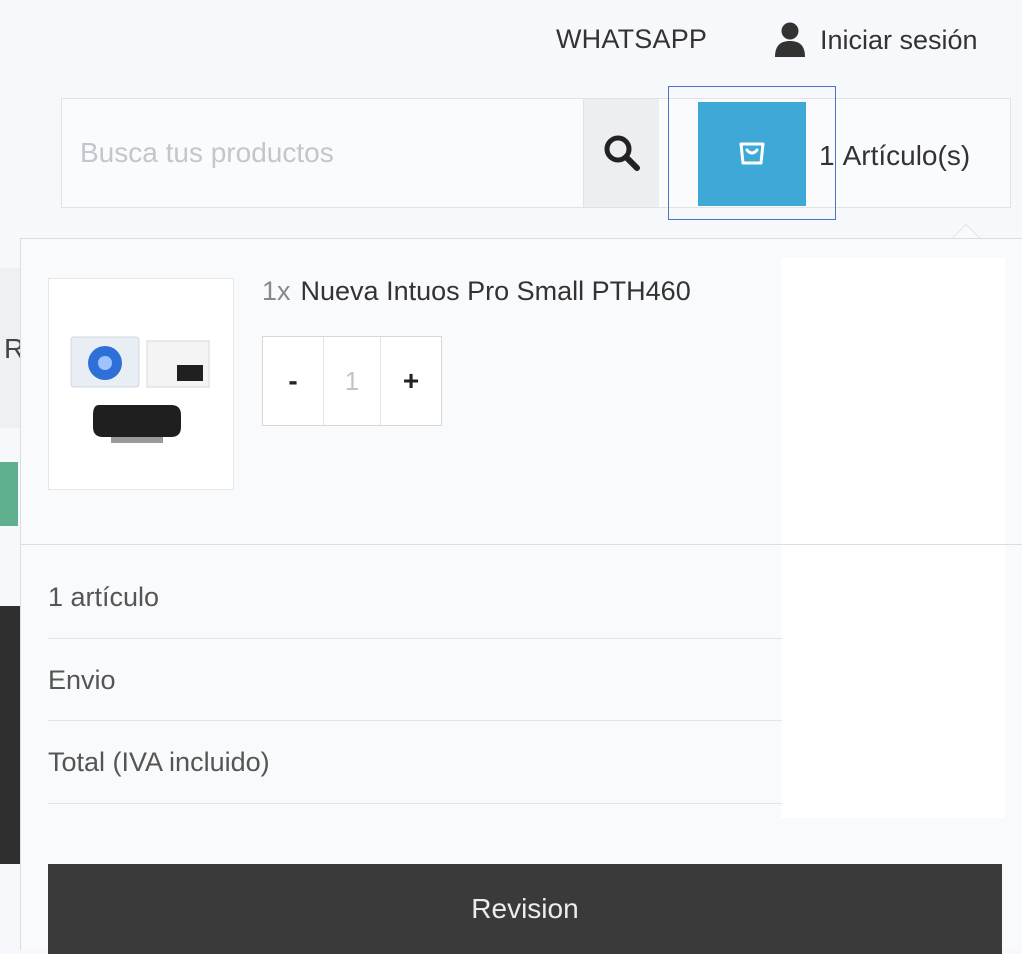  I want to click on cart-count: 1 Artículo(s), so click(894, 156).